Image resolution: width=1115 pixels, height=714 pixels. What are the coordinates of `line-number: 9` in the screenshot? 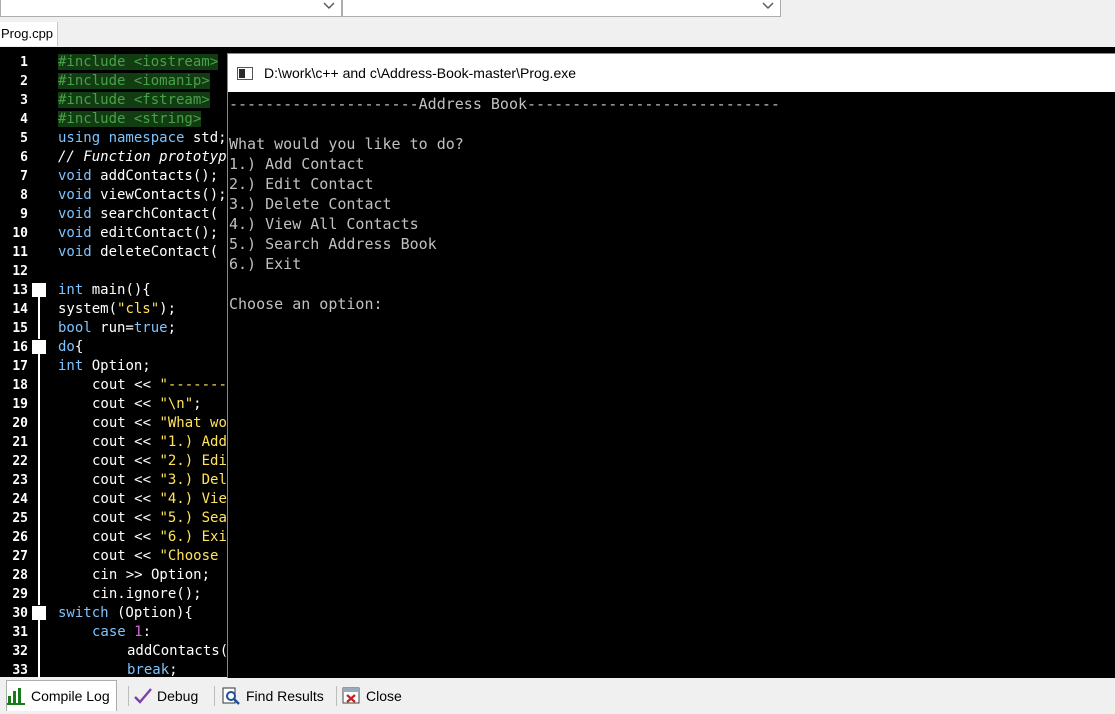 It's located at (24, 214).